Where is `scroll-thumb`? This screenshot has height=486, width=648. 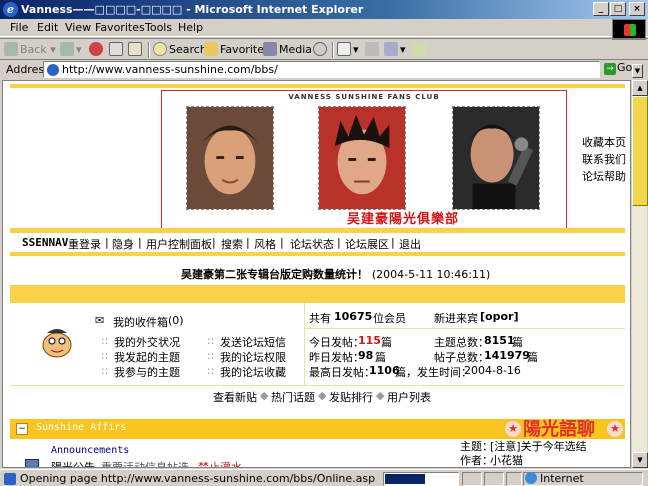
scroll-thumb is located at coordinates (640, 151).